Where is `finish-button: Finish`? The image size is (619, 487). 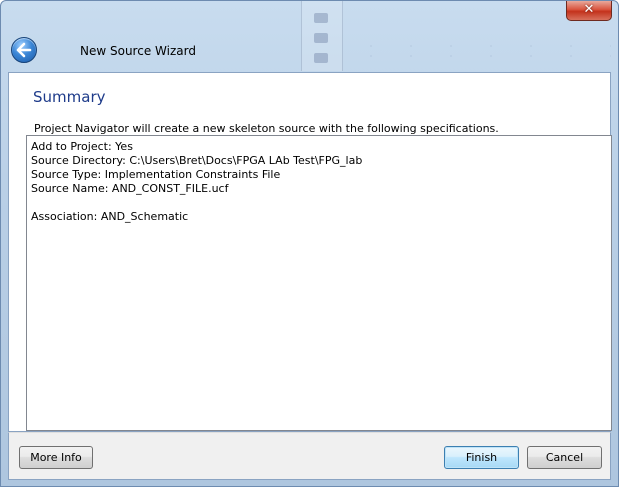
finish-button: Finish is located at coordinates (481, 457).